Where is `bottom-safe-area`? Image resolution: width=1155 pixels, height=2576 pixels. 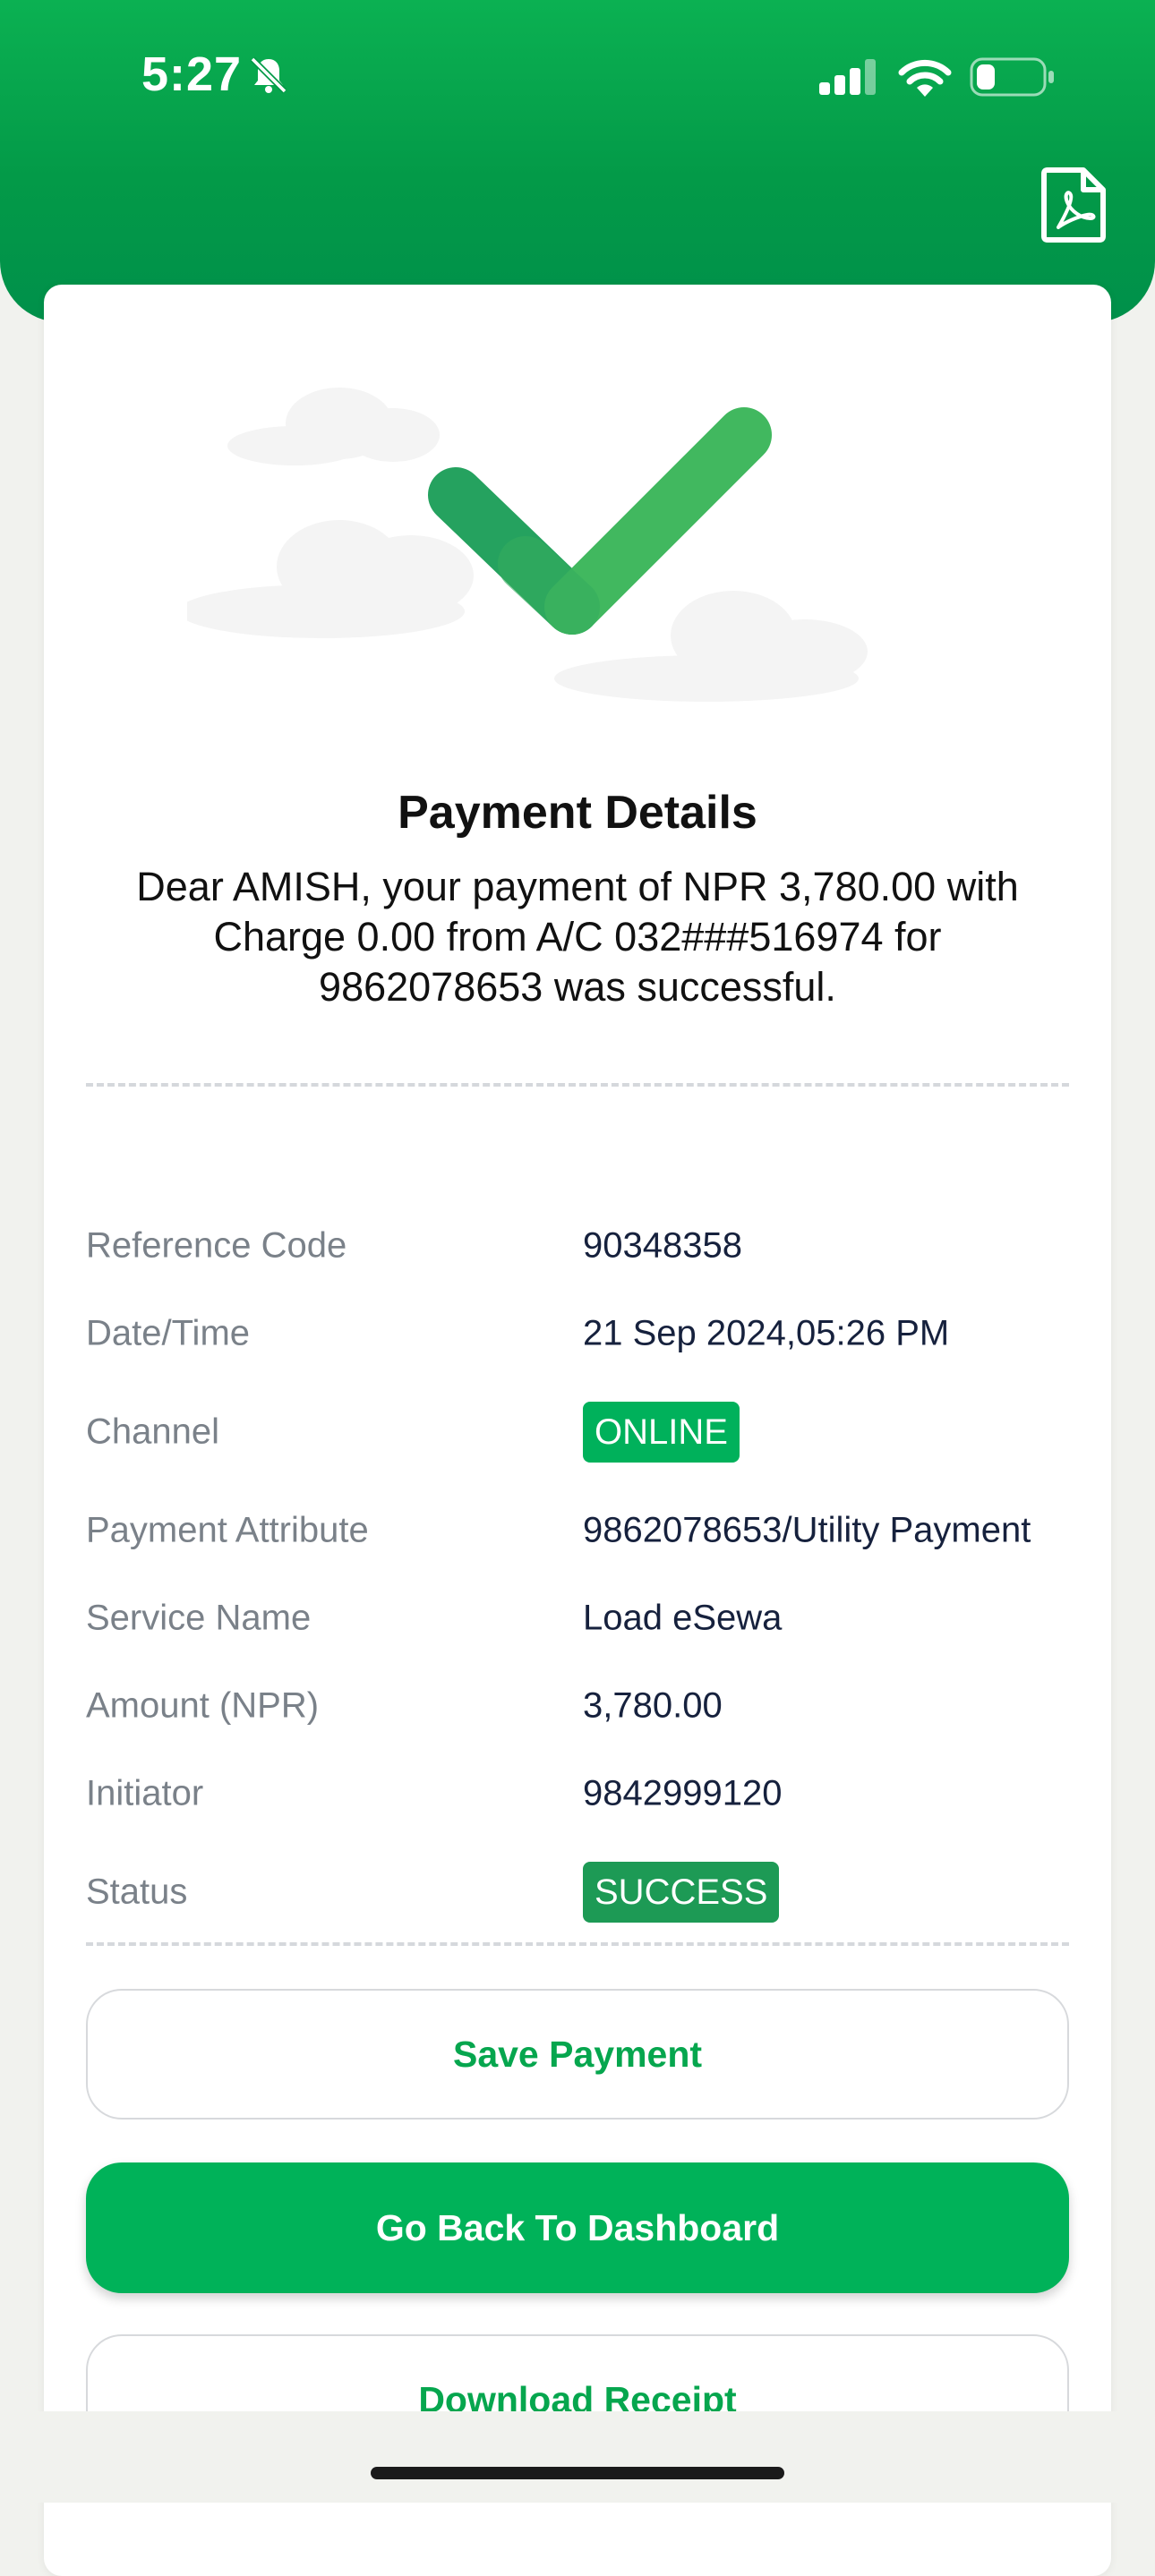
bottom-safe-area is located at coordinates (577, 2457).